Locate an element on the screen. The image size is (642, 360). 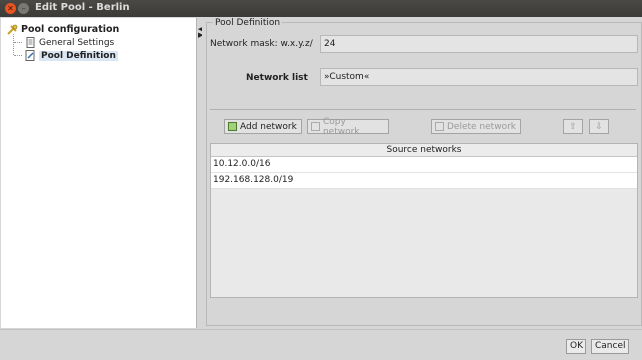
network-list-label: Network list is located at coordinates (277, 78).